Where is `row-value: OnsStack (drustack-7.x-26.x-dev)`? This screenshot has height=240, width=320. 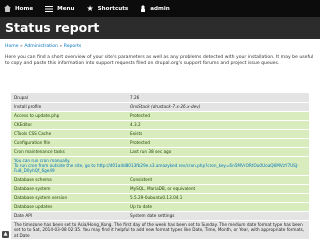
row-value: OnsStack (drustack-7.x-26.x-dev) is located at coordinates (218, 107).